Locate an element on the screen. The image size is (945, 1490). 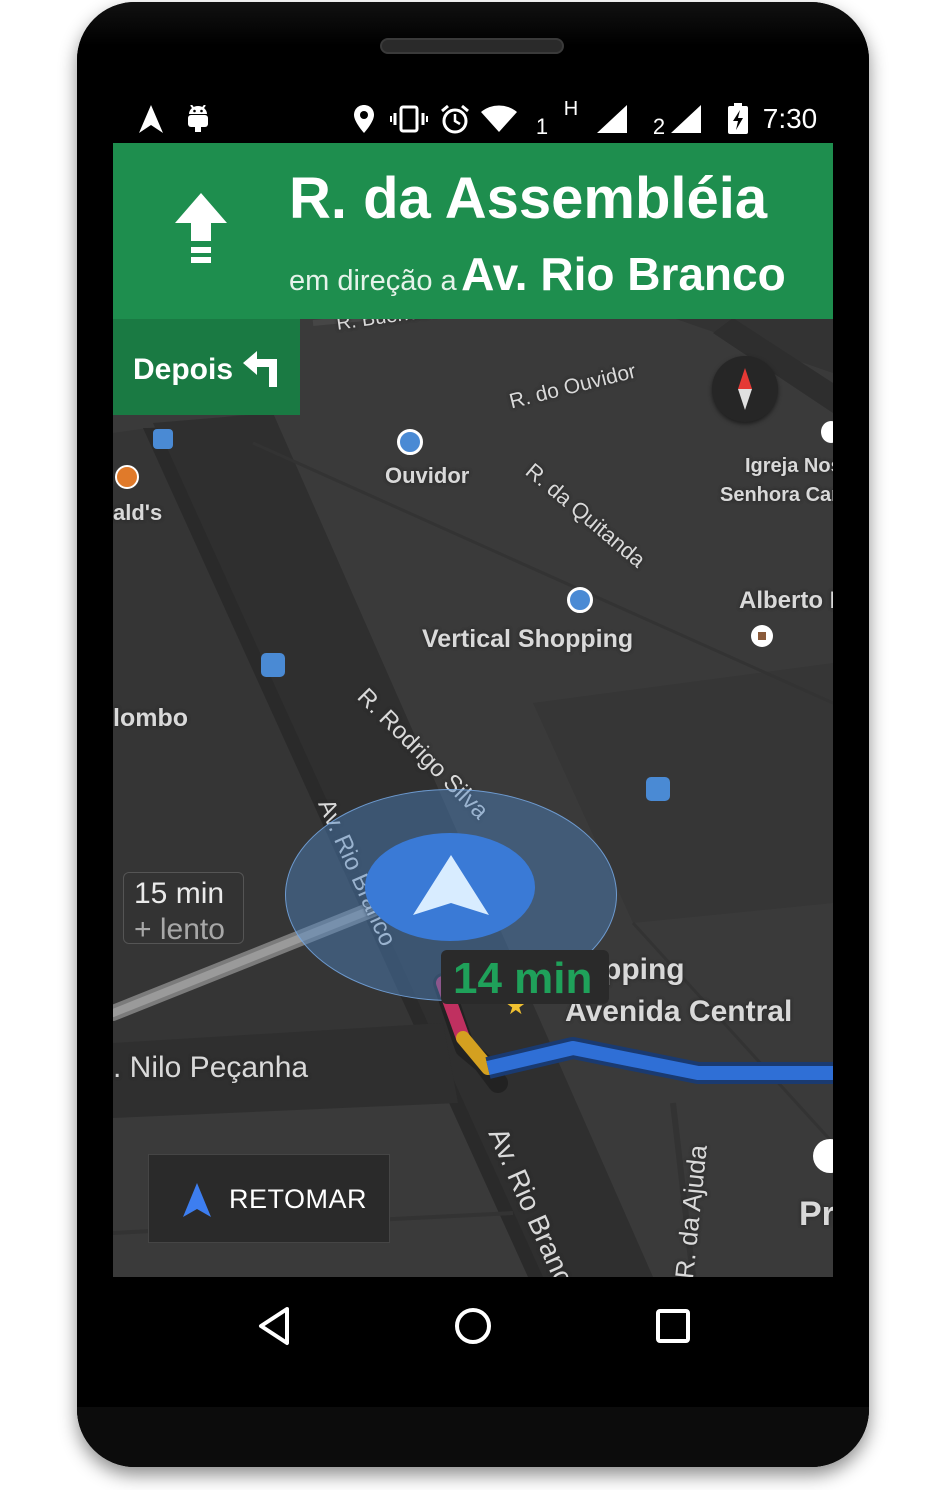
map-label: ald's is located at coordinates (138, 512).